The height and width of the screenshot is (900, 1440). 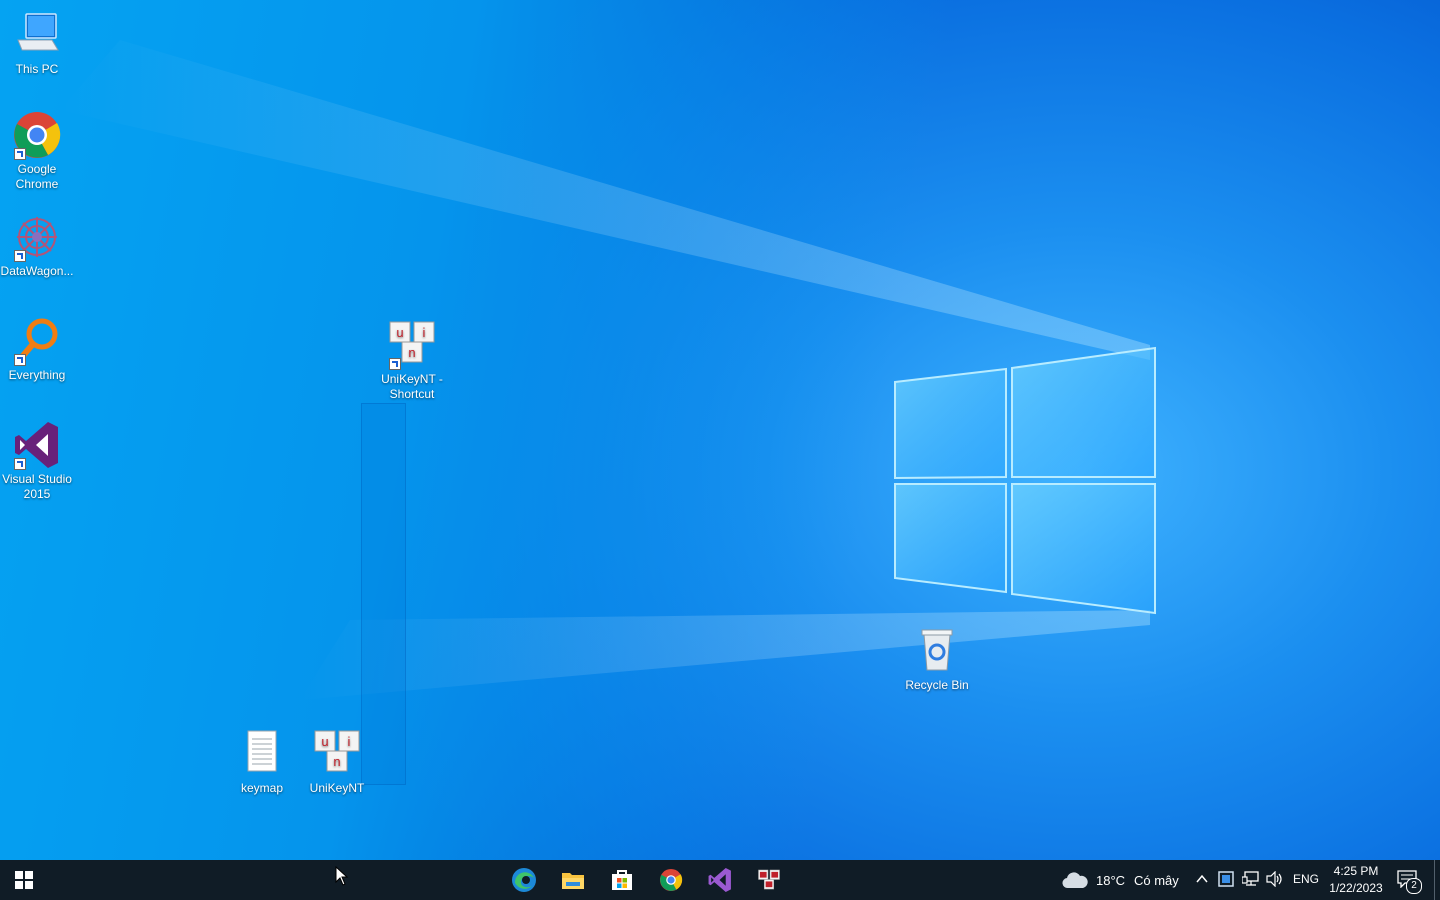 What do you see at coordinates (1202, 878) in the screenshot?
I see `chevron-up-icon` at bounding box center [1202, 878].